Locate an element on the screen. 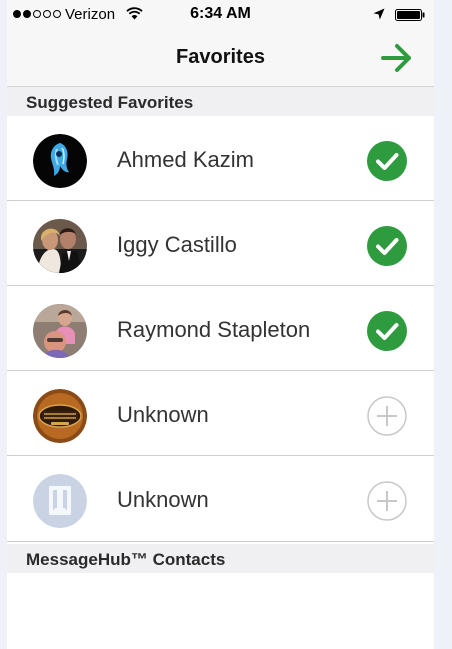 This screenshot has width=452, height=649. page-title: Favorites is located at coordinates (220, 57).